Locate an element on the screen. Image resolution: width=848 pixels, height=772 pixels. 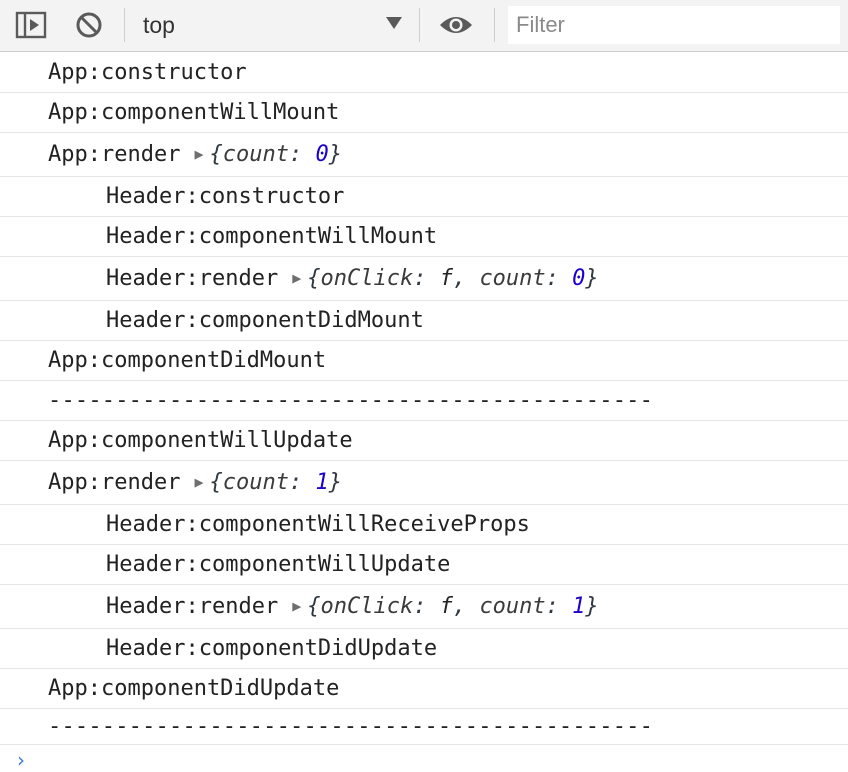
message-text: App:componentWillUpdate is located at coordinates (200, 440).